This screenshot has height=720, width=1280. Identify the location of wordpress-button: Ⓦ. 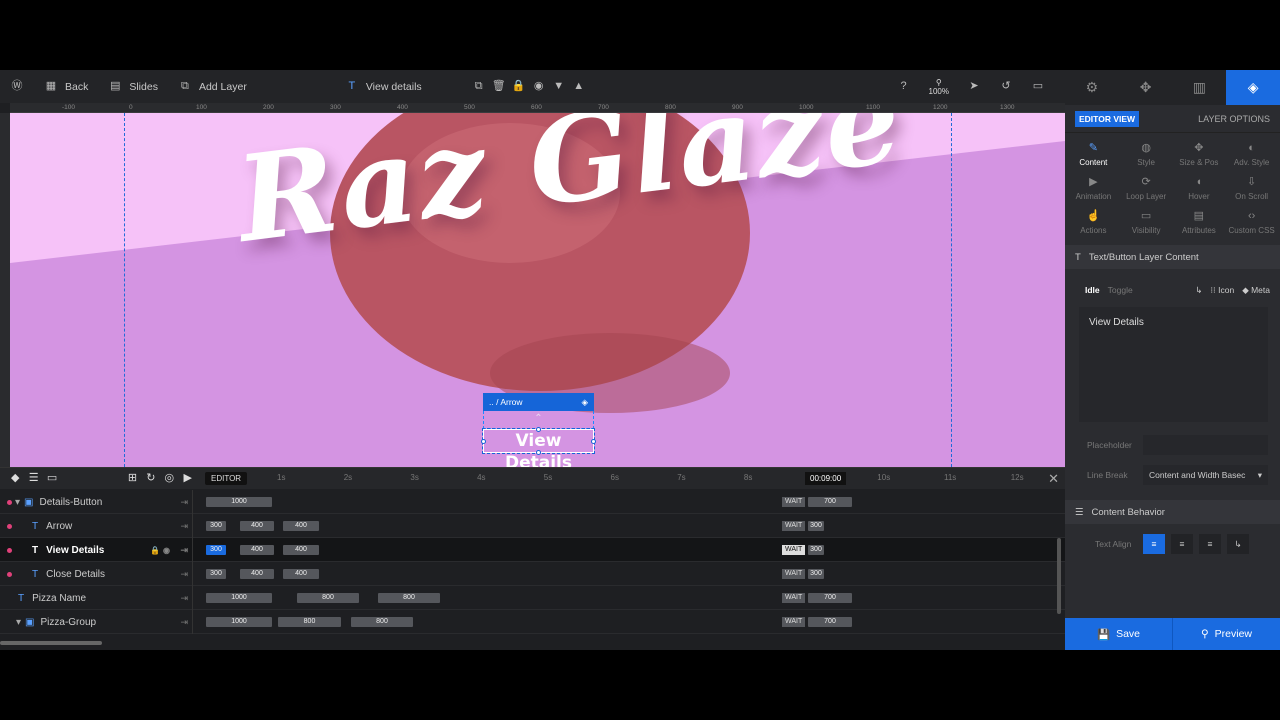
(17, 86).